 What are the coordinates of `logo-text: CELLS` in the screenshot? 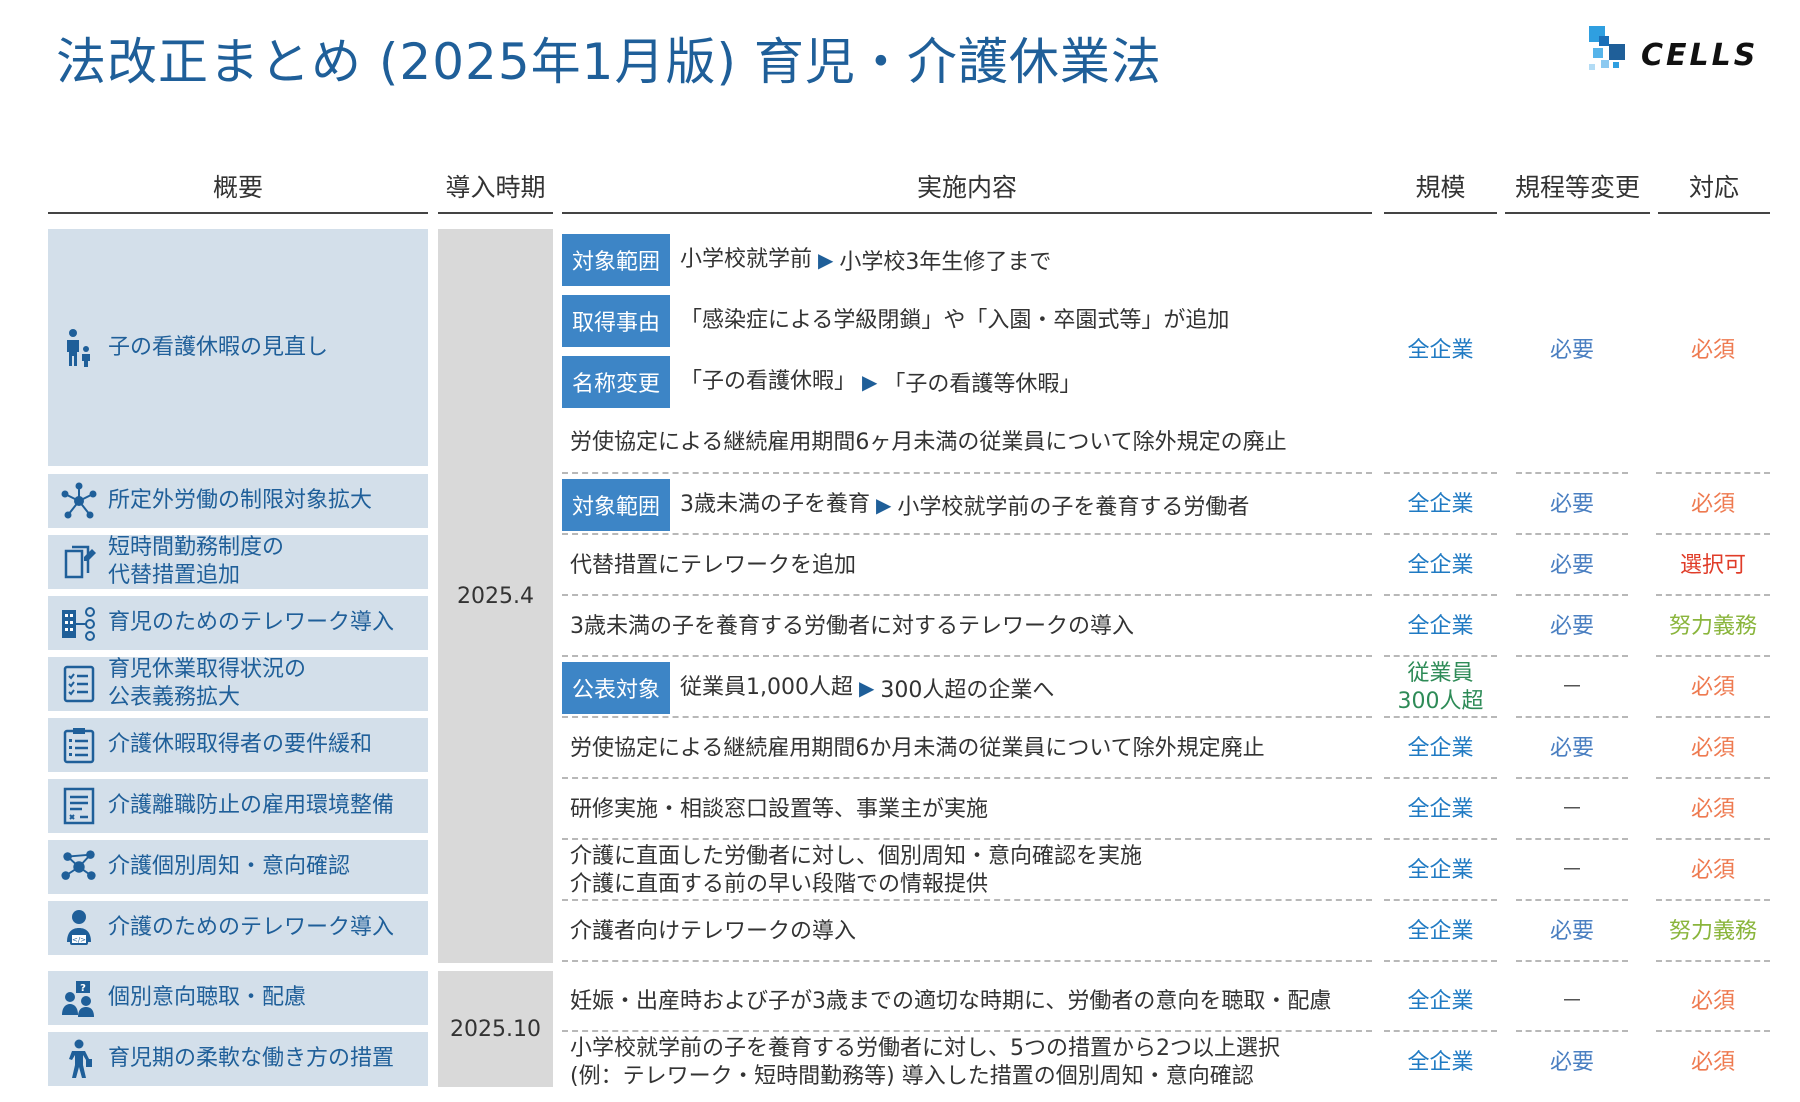 It's located at (1700, 55).